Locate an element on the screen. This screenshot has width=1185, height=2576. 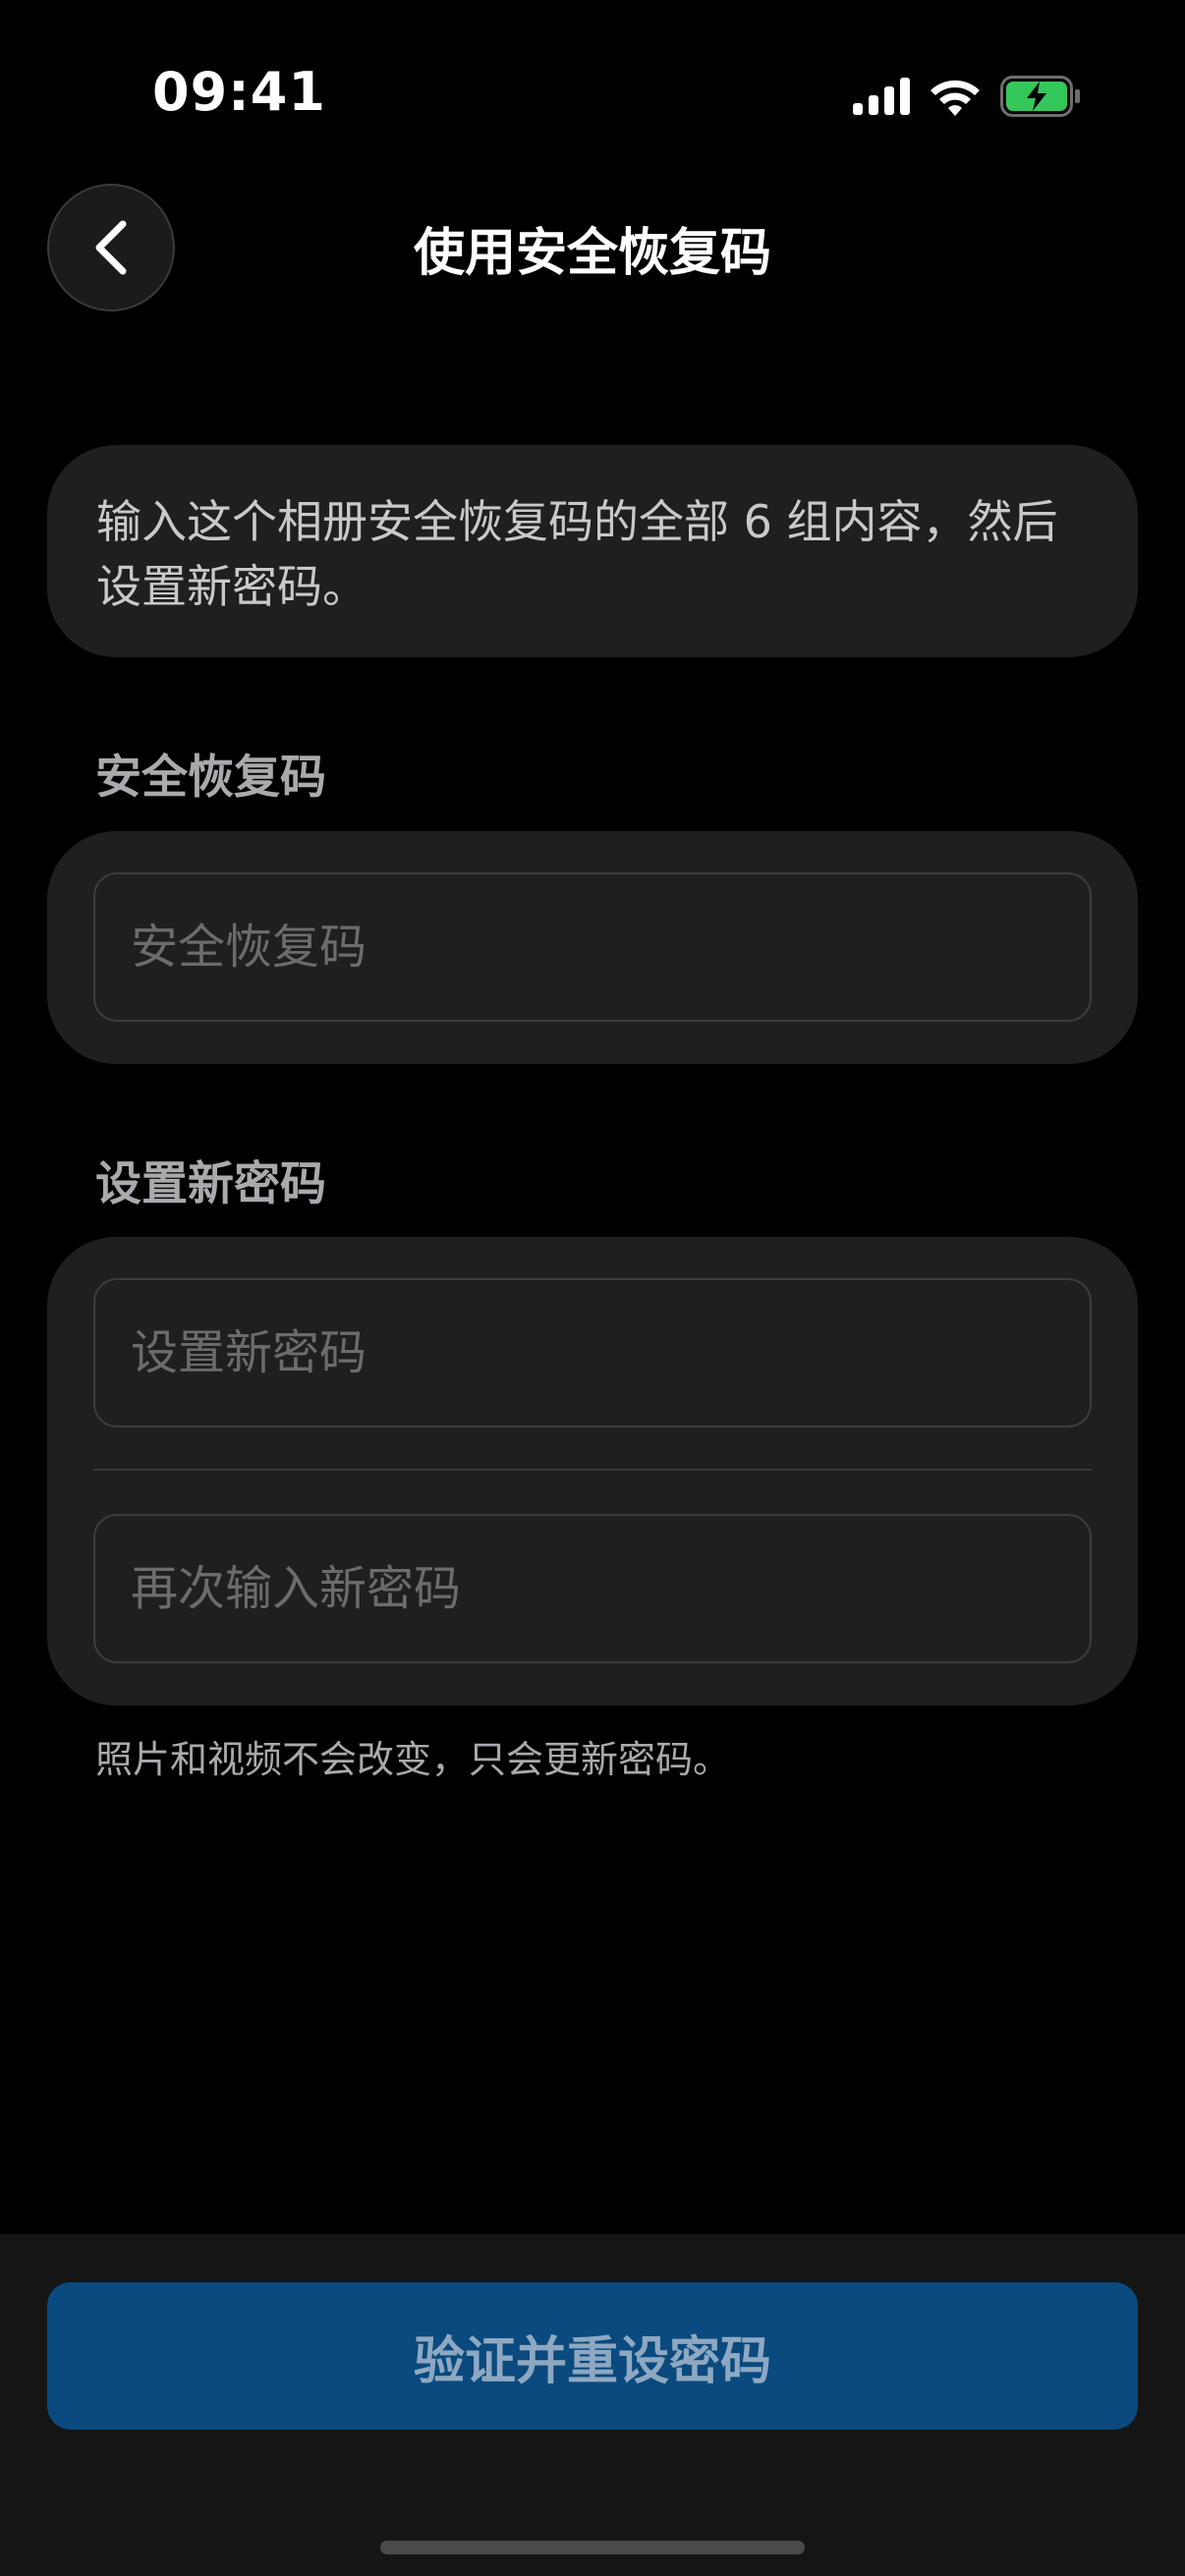
status-time: 09:41 is located at coordinates (239, 92).